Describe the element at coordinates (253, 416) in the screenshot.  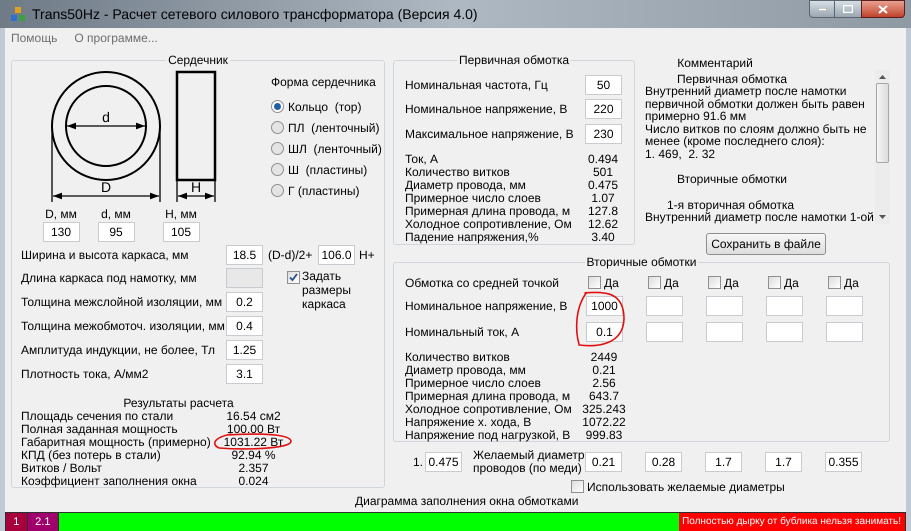
I see `result-value: 16.54 см2` at that location.